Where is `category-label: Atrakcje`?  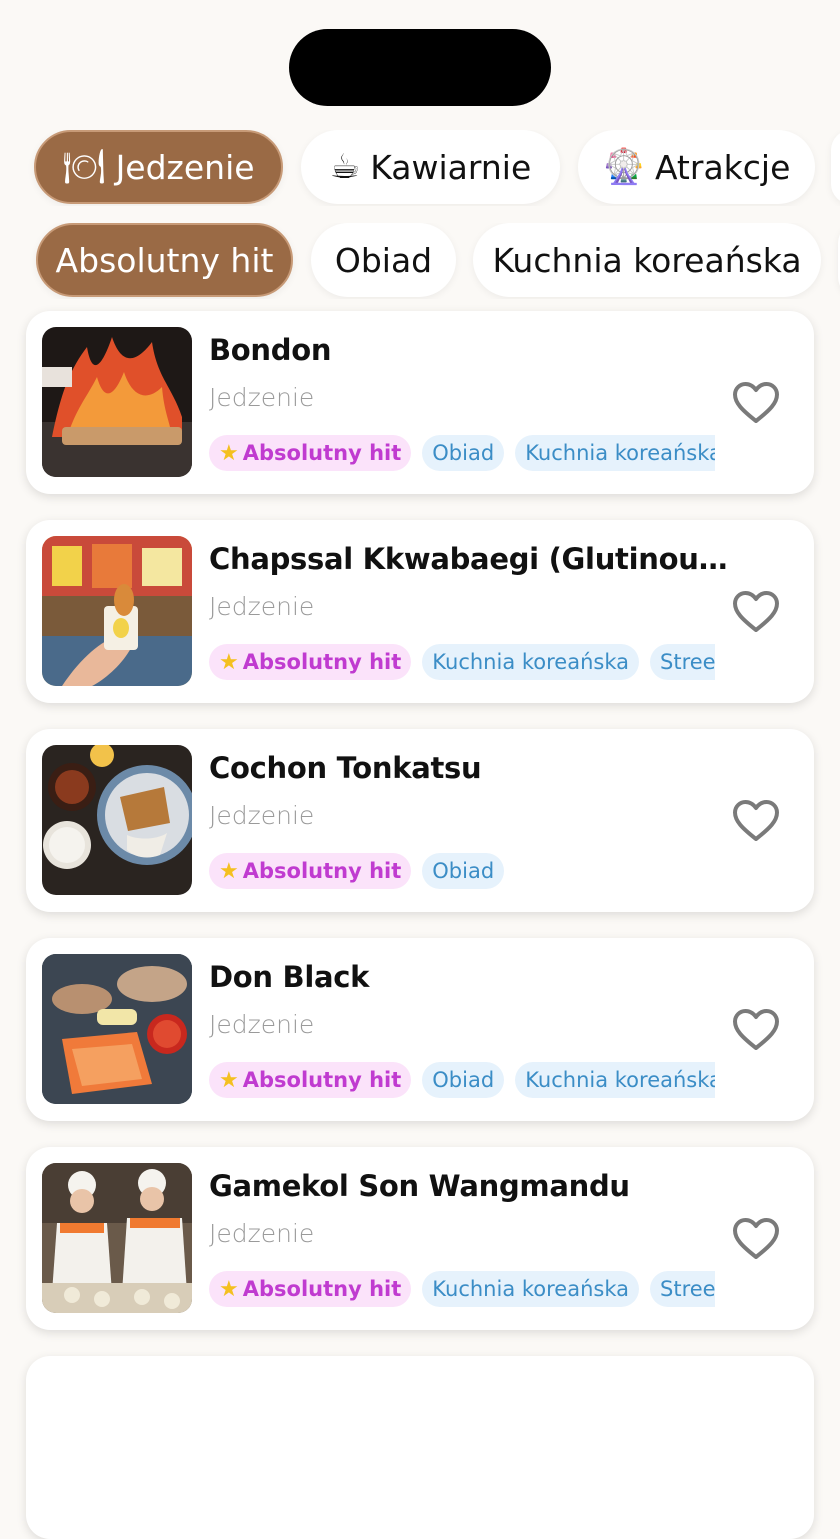 category-label: Atrakcje is located at coordinates (722, 167).